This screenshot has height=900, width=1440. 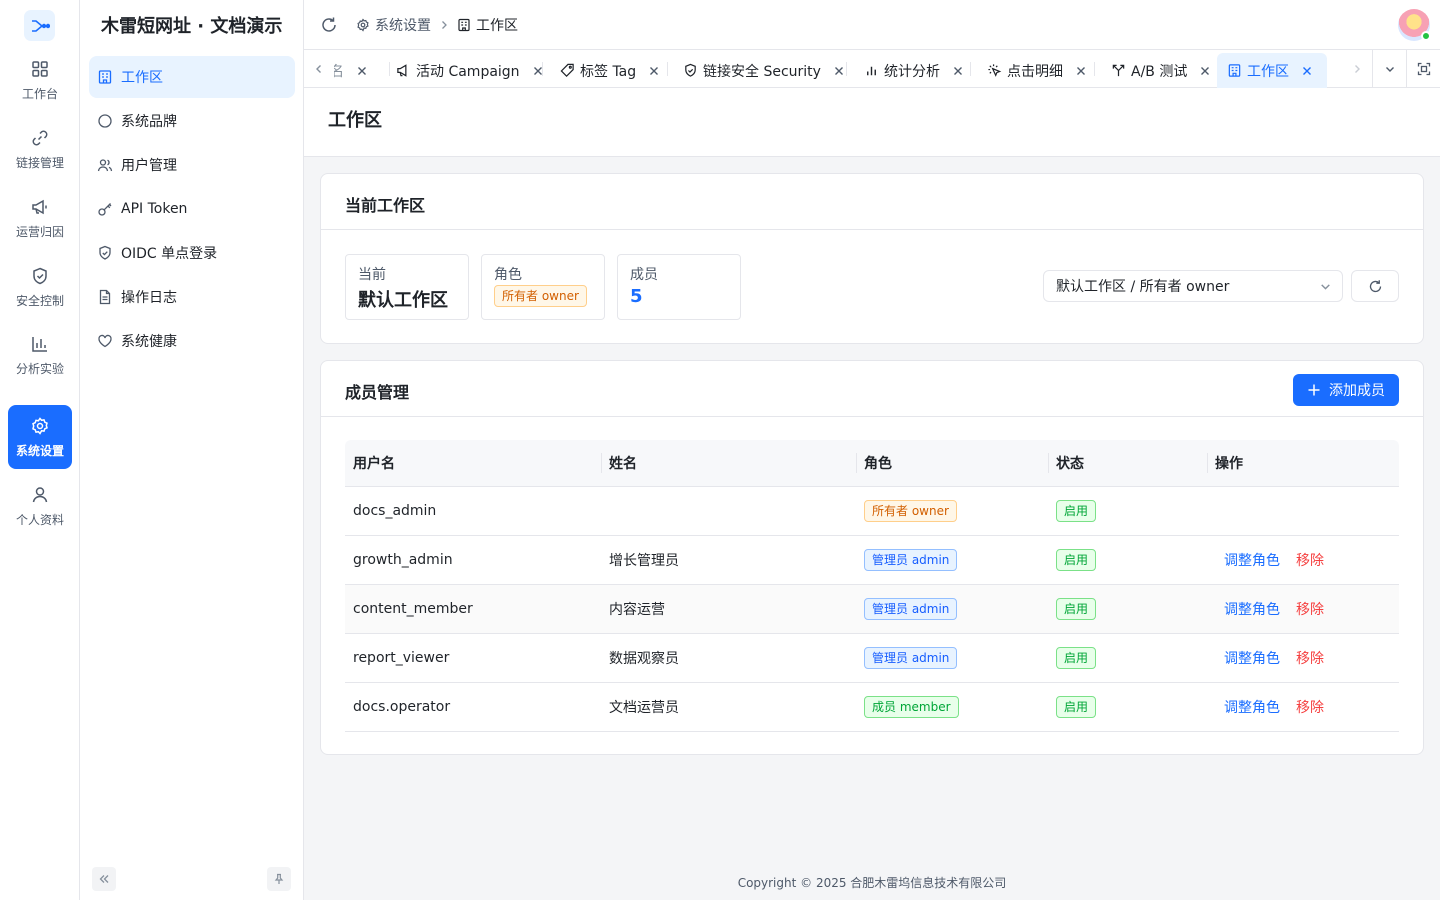 I want to click on cell-name: 内容运营, so click(x=637, y=610).